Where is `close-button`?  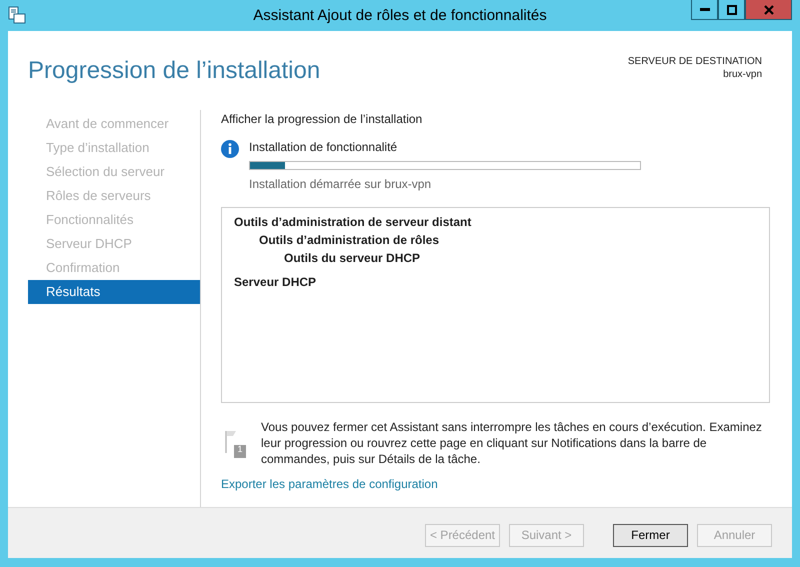 close-button is located at coordinates (768, 10).